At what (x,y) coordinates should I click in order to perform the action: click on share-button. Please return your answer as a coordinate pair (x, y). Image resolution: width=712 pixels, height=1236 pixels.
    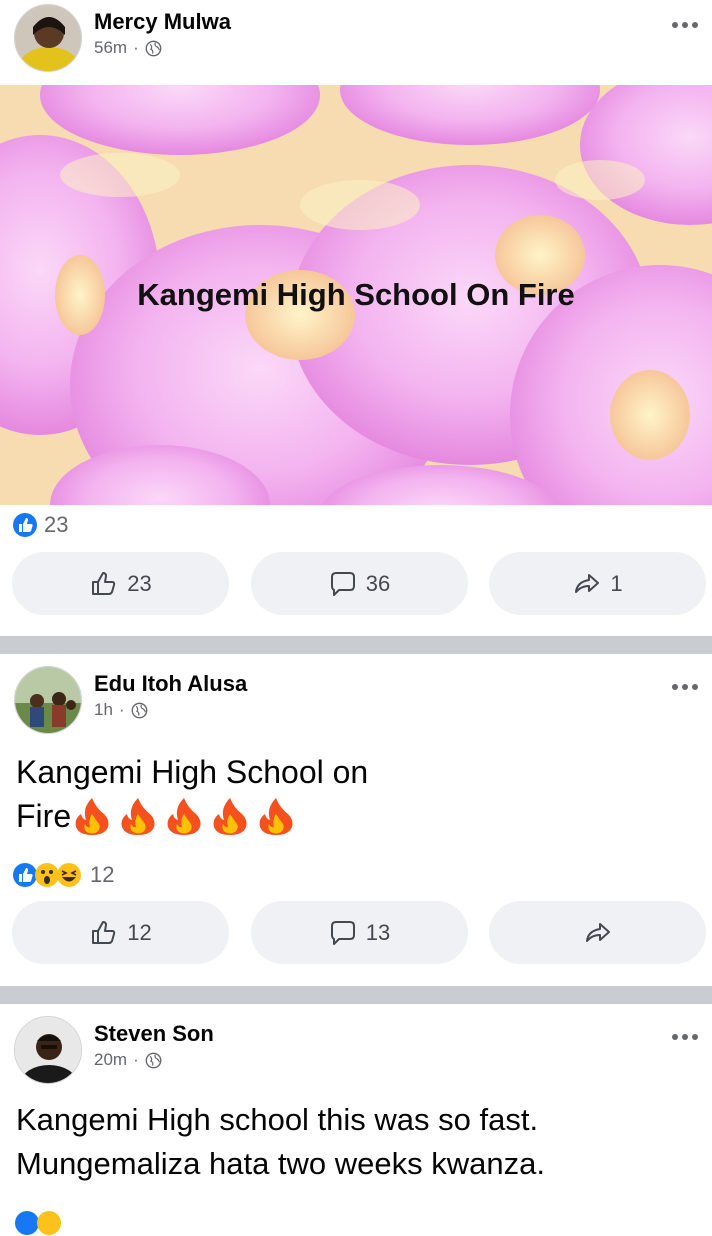
    Looking at the image, I should click on (597, 932).